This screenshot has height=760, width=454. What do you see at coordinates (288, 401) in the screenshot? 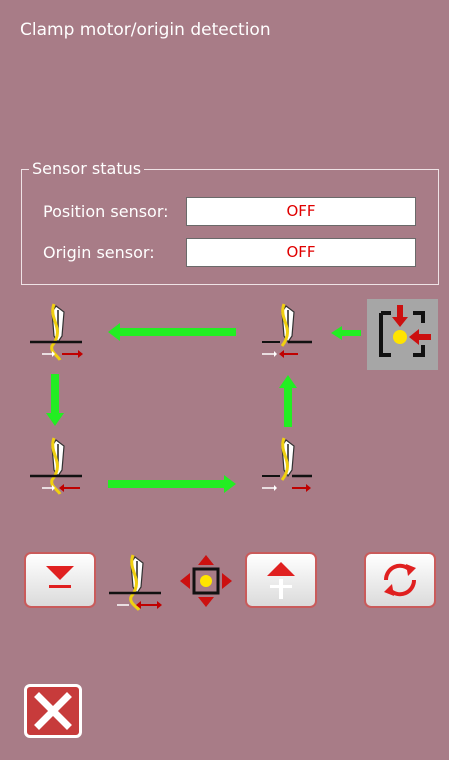
I see `flow-arrow-up-right` at bounding box center [288, 401].